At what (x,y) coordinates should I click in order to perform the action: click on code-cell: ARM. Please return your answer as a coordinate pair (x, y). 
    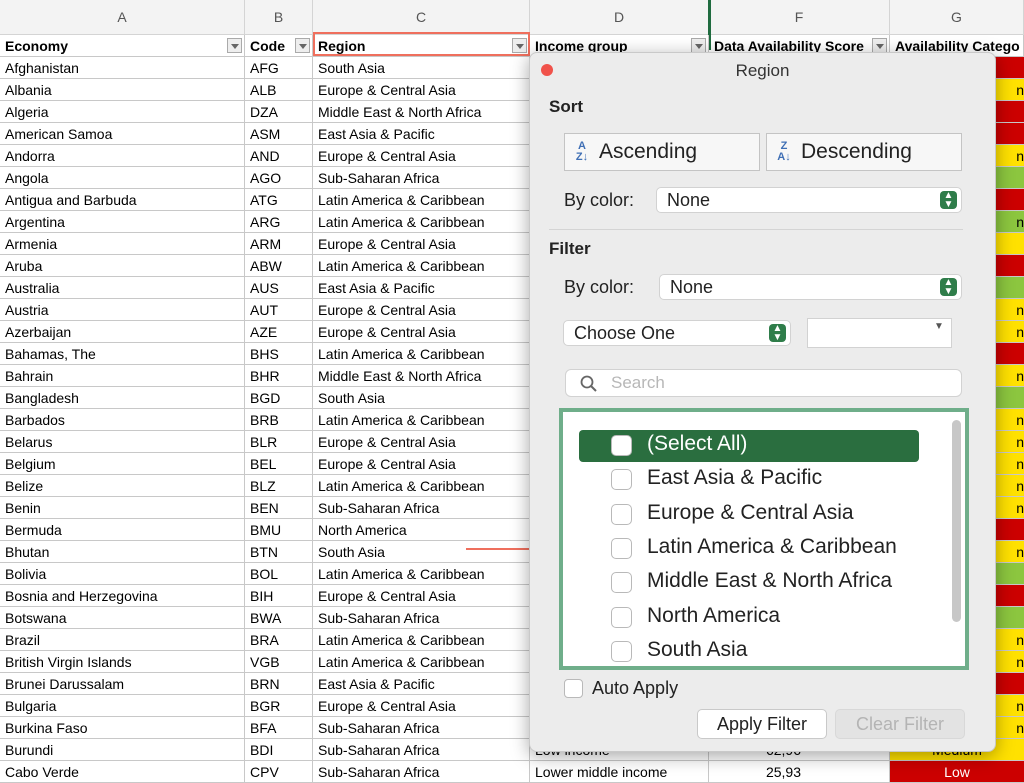
    Looking at the image, I should click on (279, 244).